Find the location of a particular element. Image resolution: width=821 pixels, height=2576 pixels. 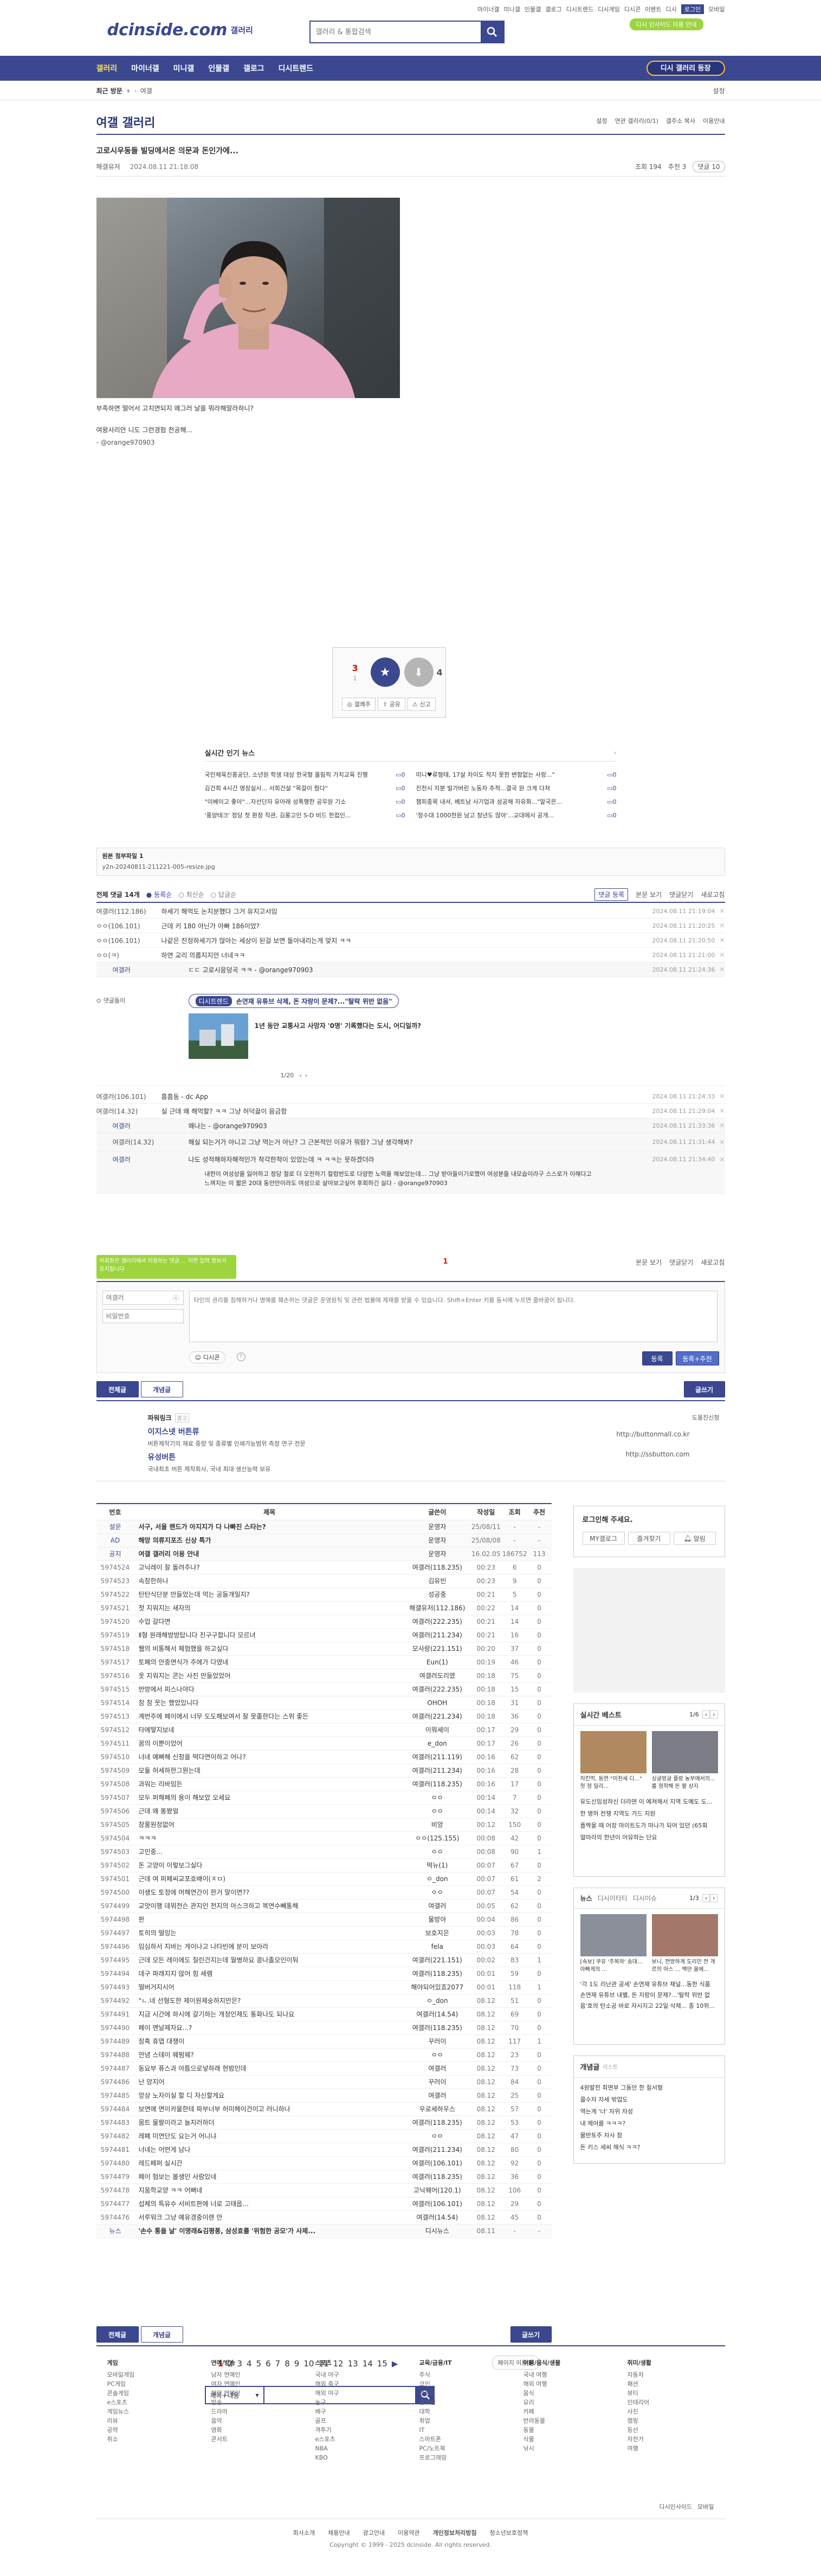

ad-subtitle: 1년 동안 교통사고 사망자 '0명' 기록했다는 도시, 어디일까? is located at coordinates (338, 1025).